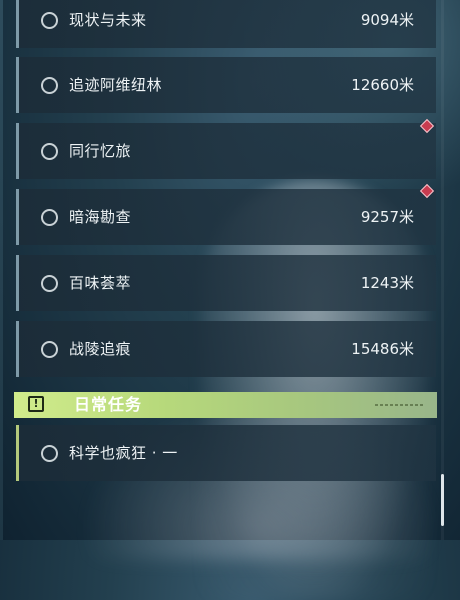 The height and width of the screenshot is (600, 460). What do you see at coordinates (108, 404) in the screenshot?
I see `daily-quests-title: 日常任务` at bounding box center [108, 404].